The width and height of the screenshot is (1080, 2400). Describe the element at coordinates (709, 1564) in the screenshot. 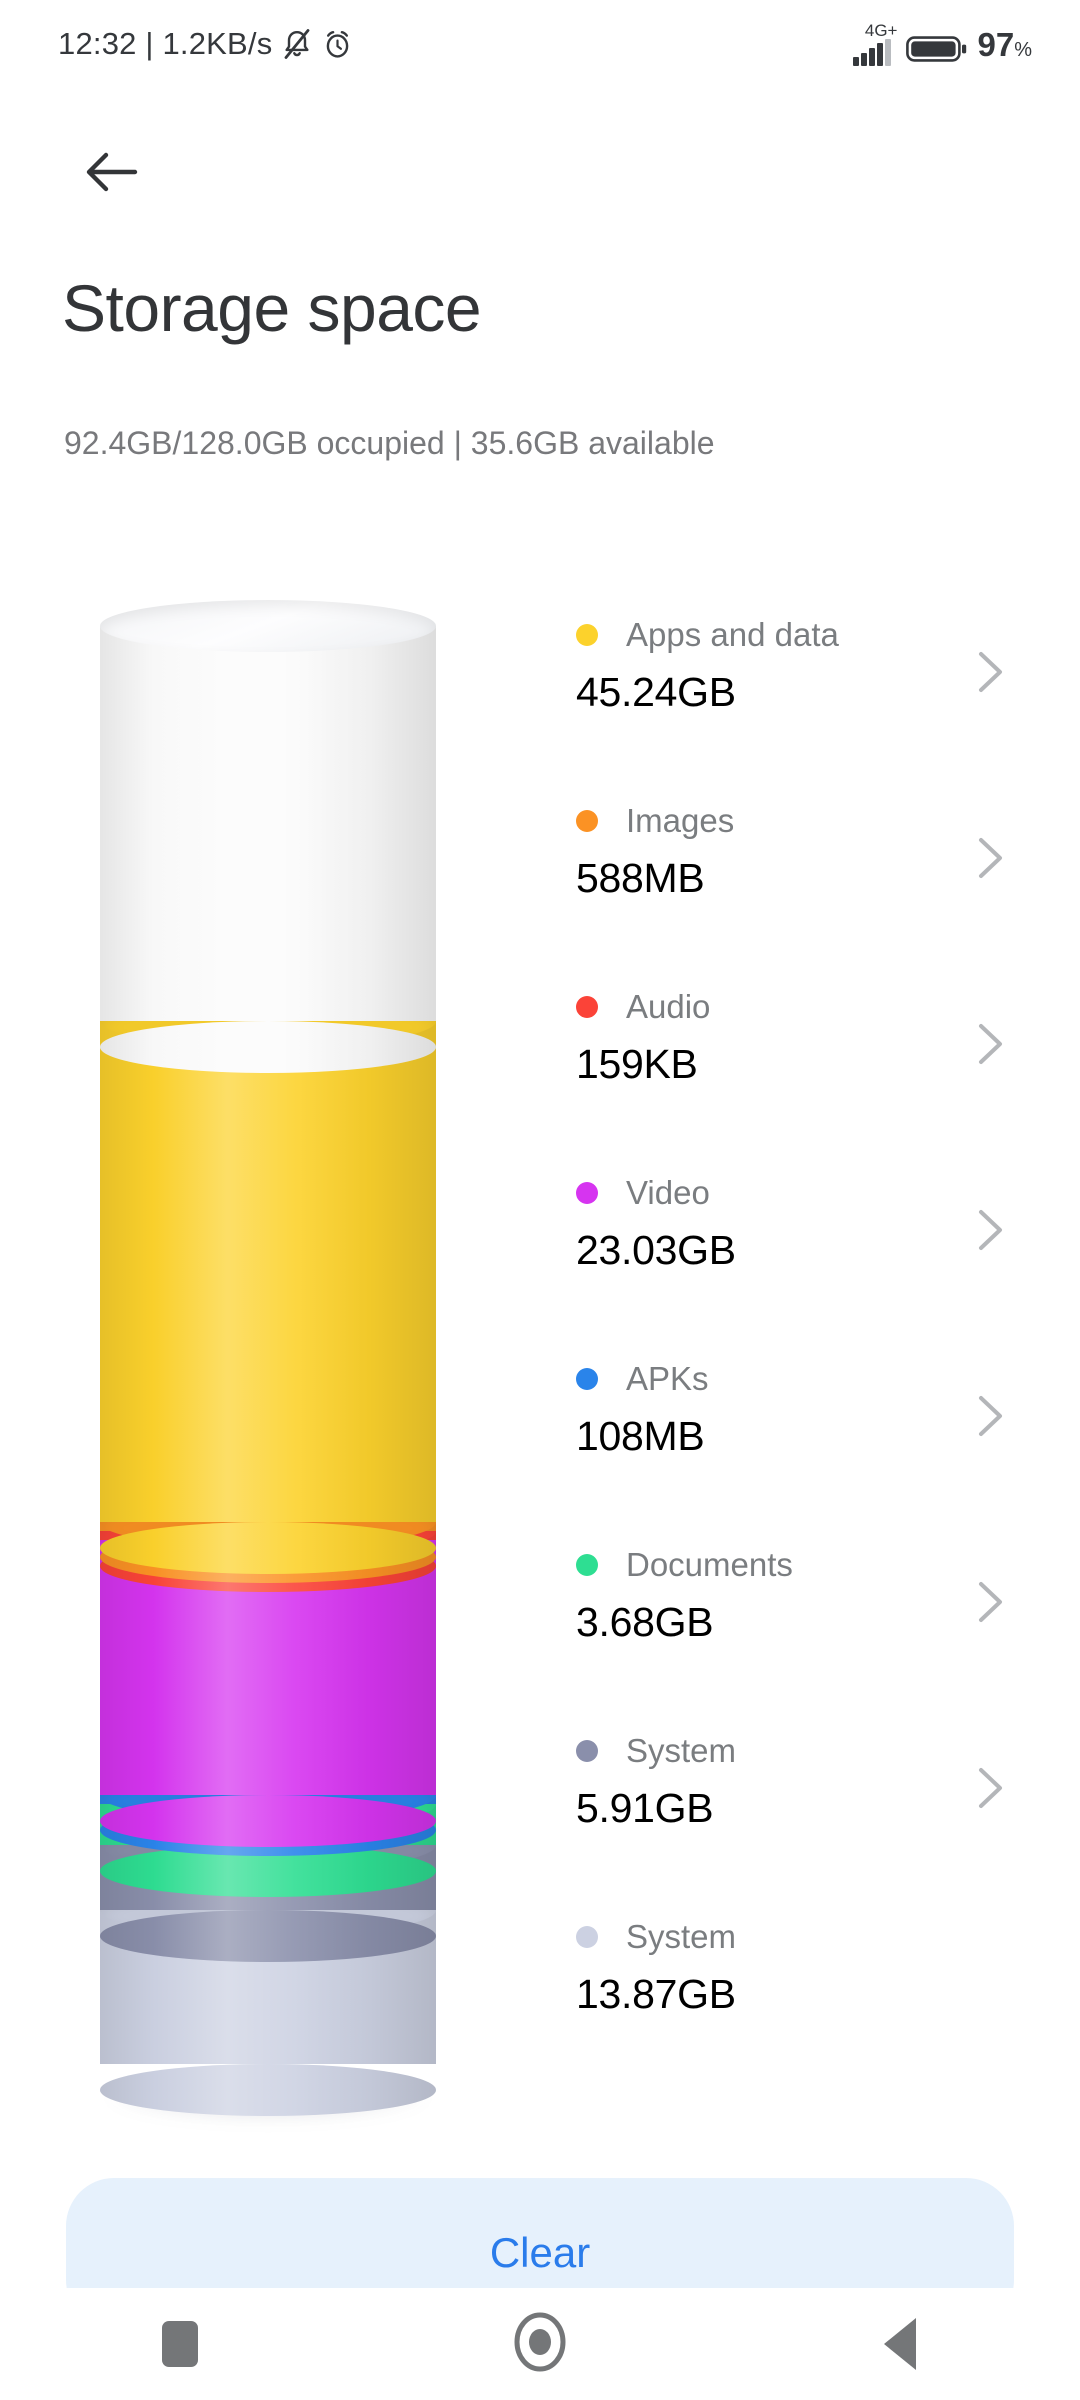

I see `category-label: Documents` at that location.